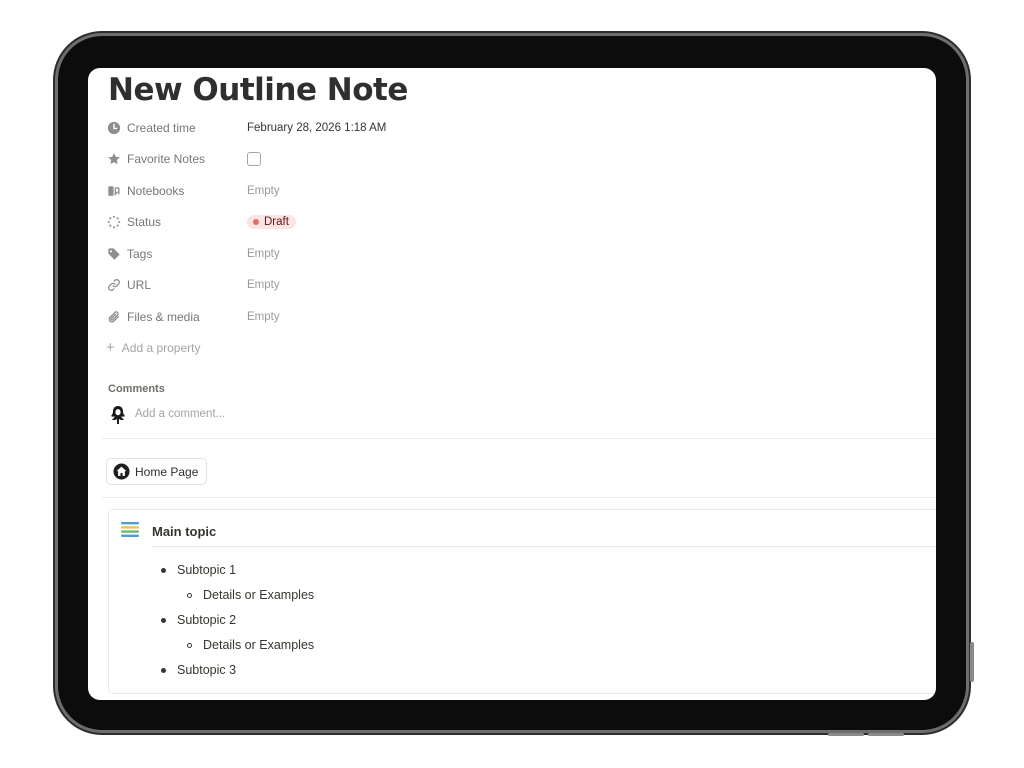 The height and width of the screenshot is (768, 1024). I want to click on property-files-media: Files & media Empty, so click(306, 317).